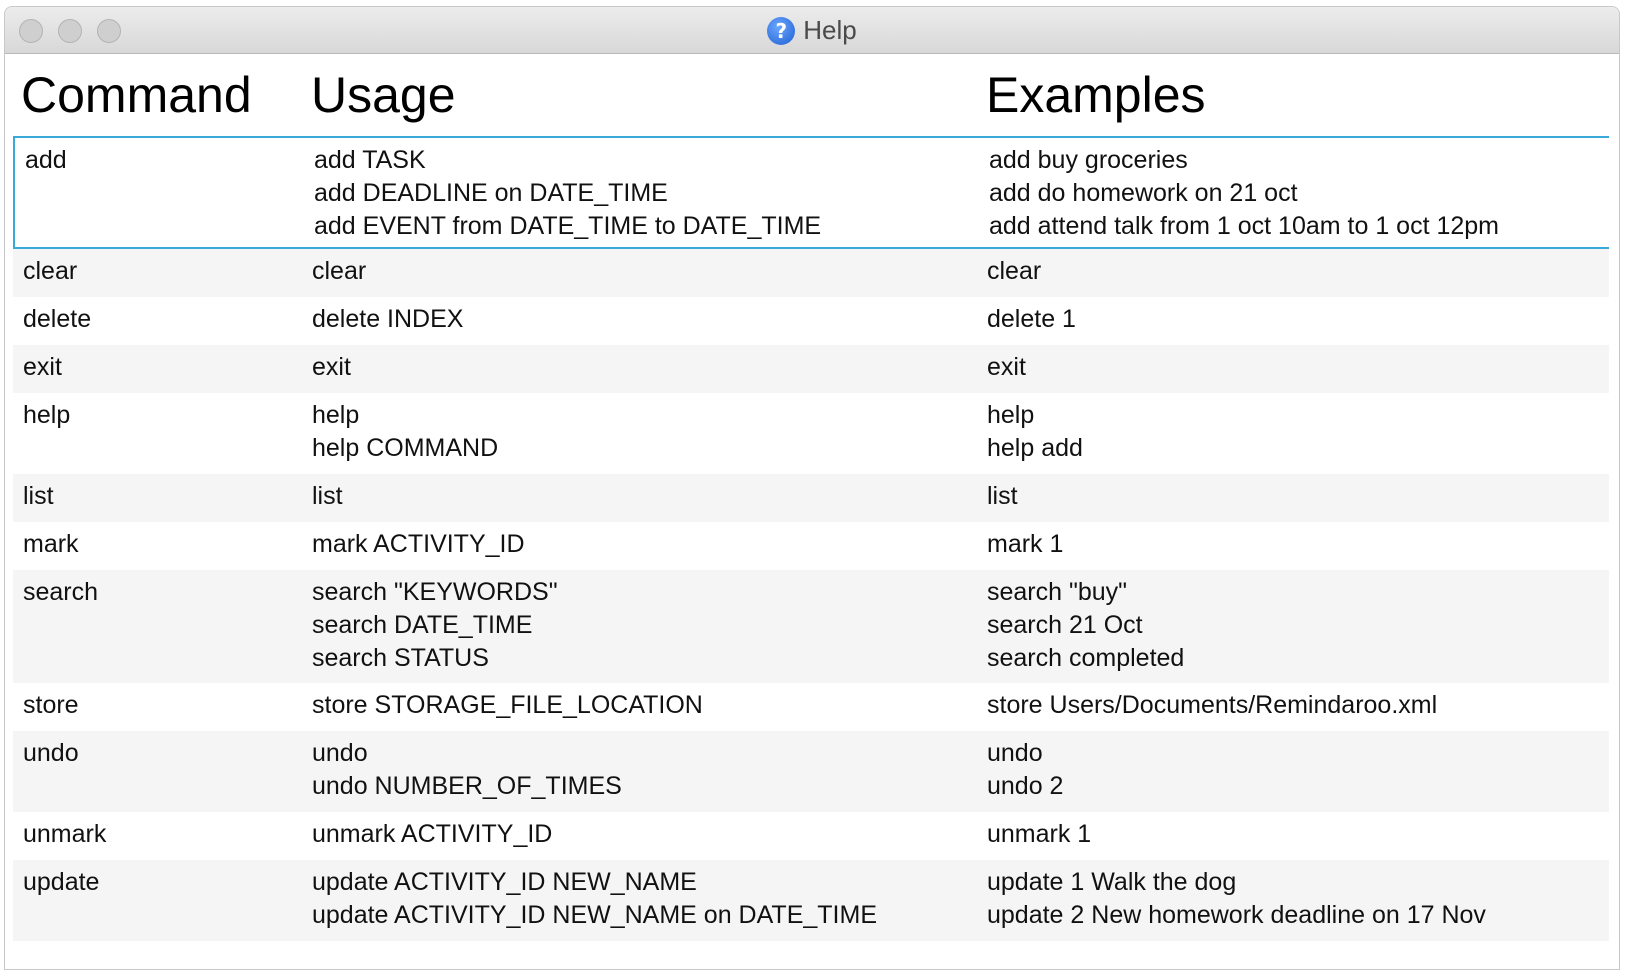 This screenshot has width=1626, height=970. Describe the element at coordinates (812, 433) in the screenshot. I see `table-row: help help help COMMAND help help add` at that location.